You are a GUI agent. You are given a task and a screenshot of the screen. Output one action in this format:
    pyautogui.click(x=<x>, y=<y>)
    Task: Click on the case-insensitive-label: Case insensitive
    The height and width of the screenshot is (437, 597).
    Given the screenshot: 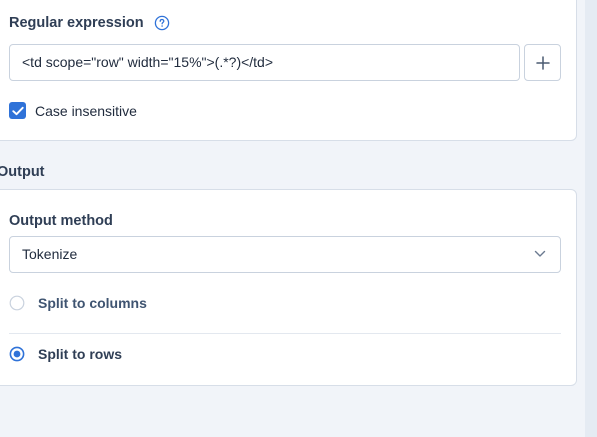 What is the action you would take?
    pyautogui.click(x=86, y=110)
    